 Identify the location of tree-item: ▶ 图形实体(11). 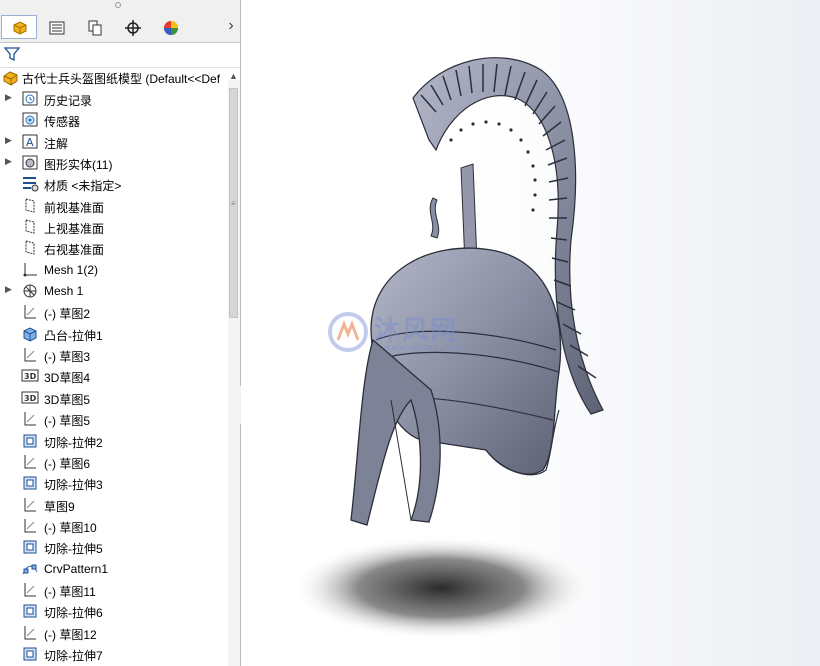
(114, 162).